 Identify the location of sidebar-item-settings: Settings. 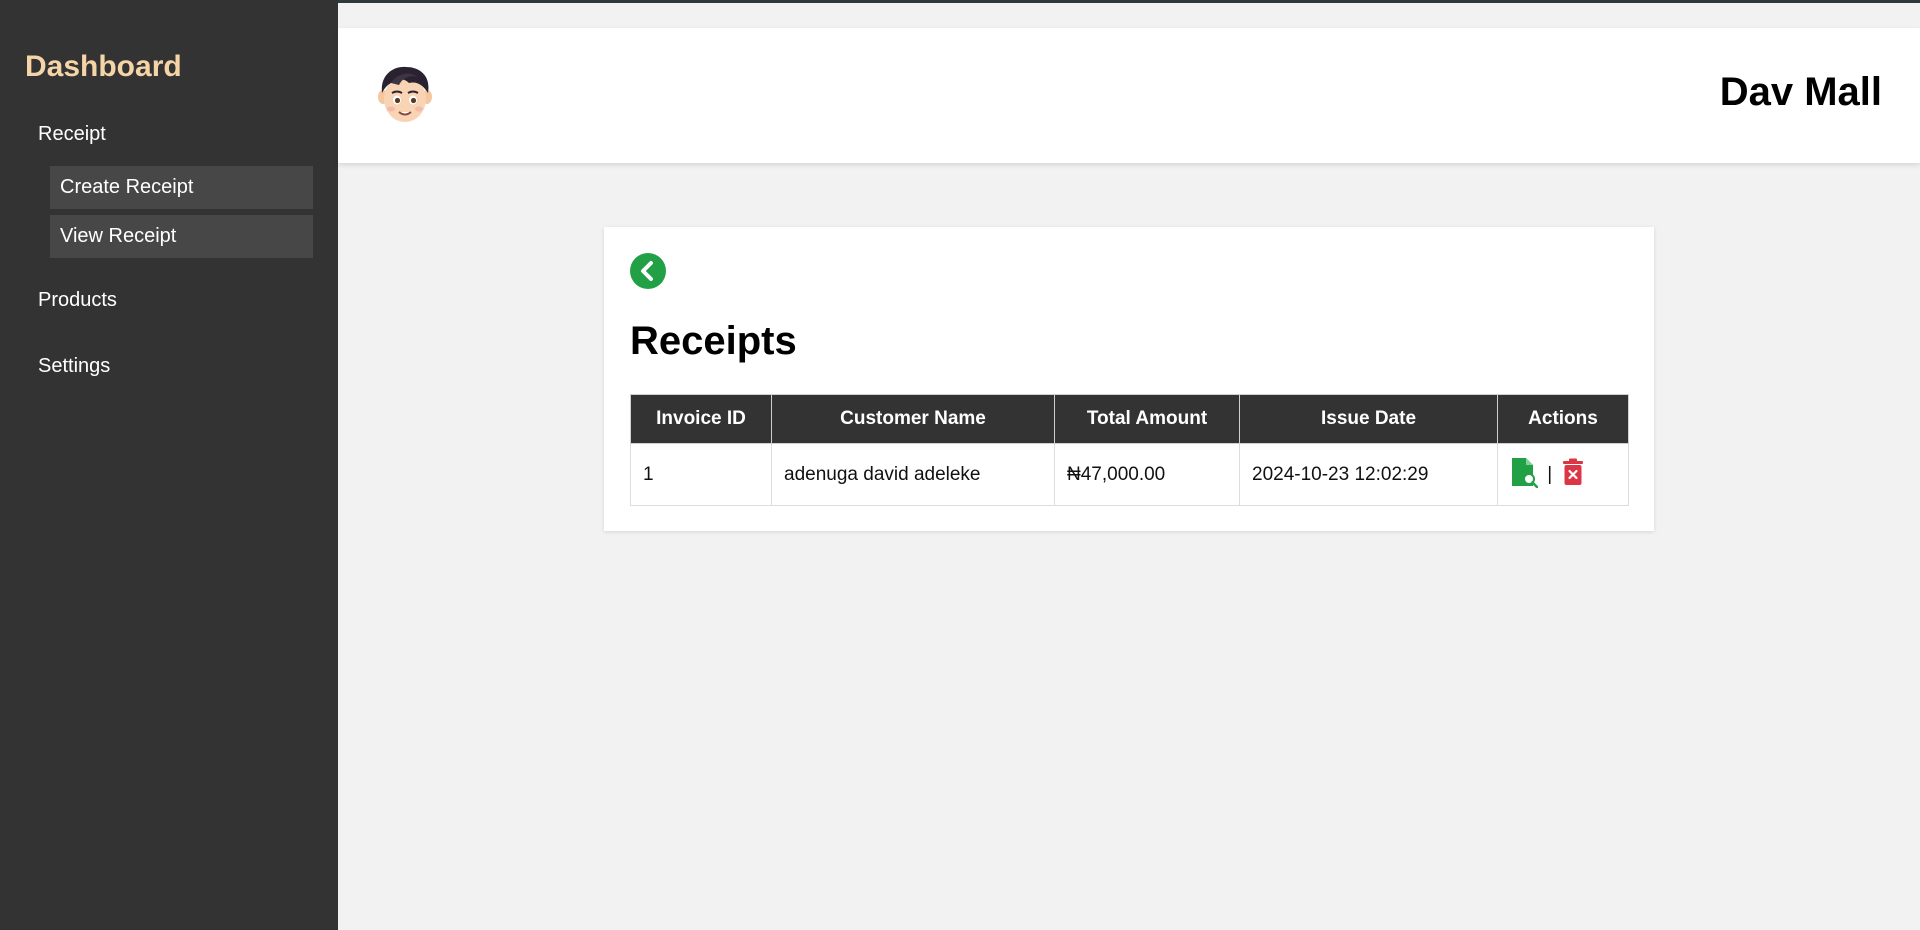
(74, 366).